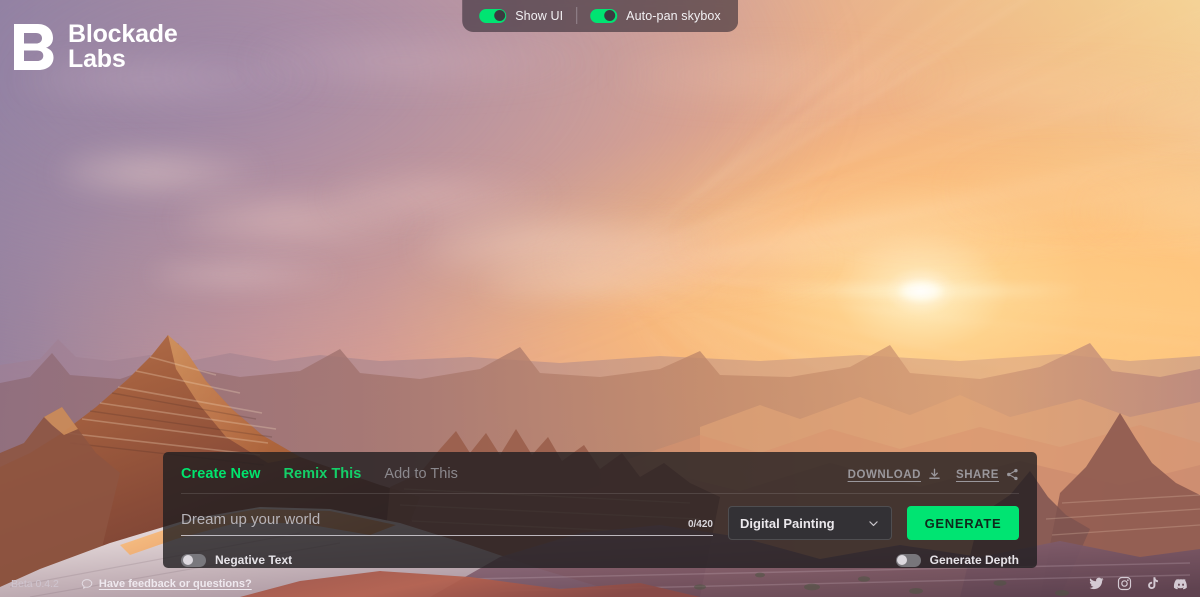 The height and width of the screenshot is (597, 1200). I want to click on show-ui-toggle-switch, so click(493, 15).